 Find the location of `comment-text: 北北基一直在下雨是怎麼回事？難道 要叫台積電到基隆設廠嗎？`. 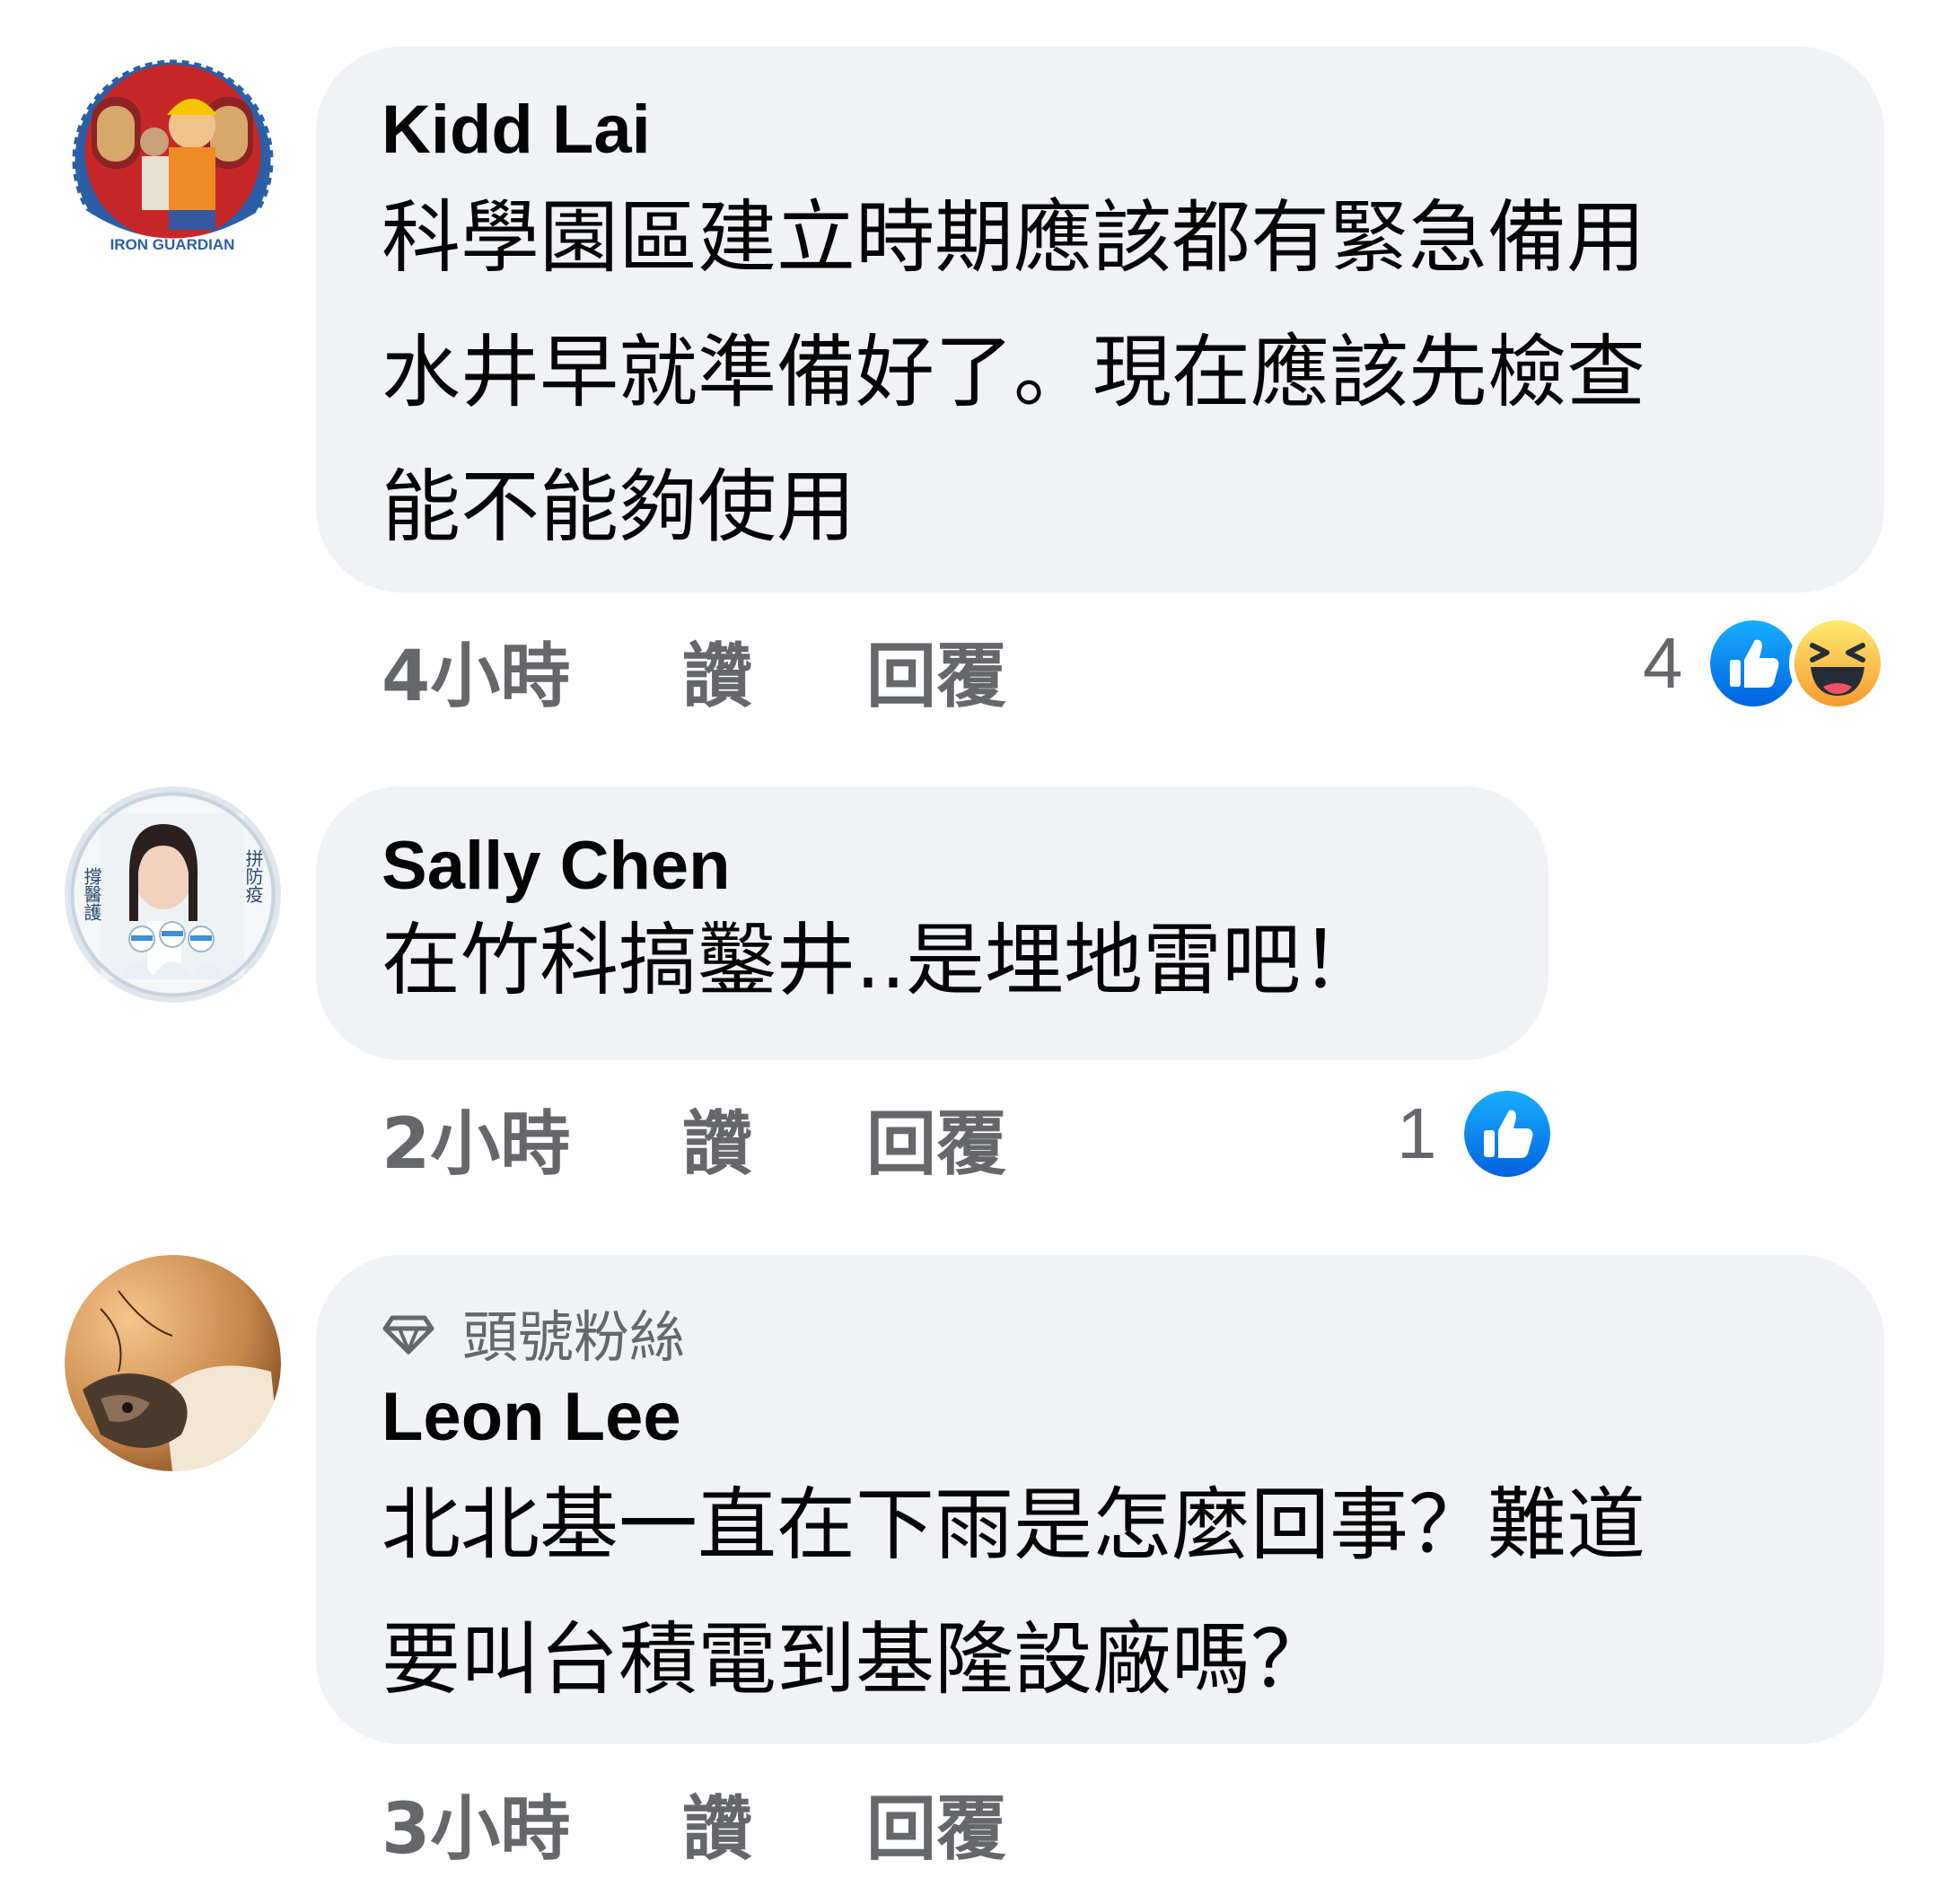

comment-text: 北北基一直在下雨是怎麼回事？難道 要叫台積電到基隆設廠嗎？ is located at coordinates (1014, 1592).